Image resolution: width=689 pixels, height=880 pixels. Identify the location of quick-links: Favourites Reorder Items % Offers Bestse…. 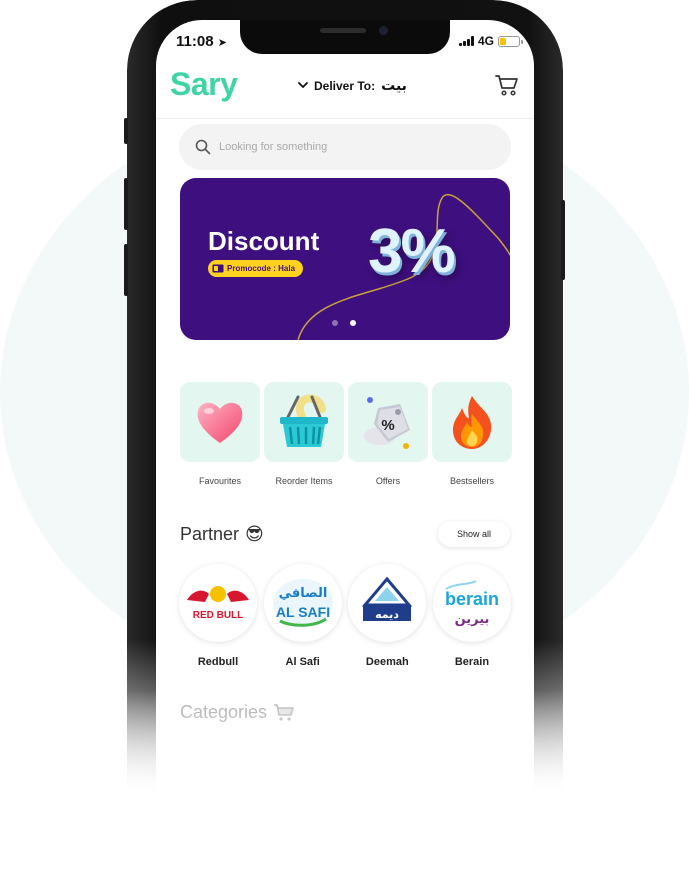
(346, 434).